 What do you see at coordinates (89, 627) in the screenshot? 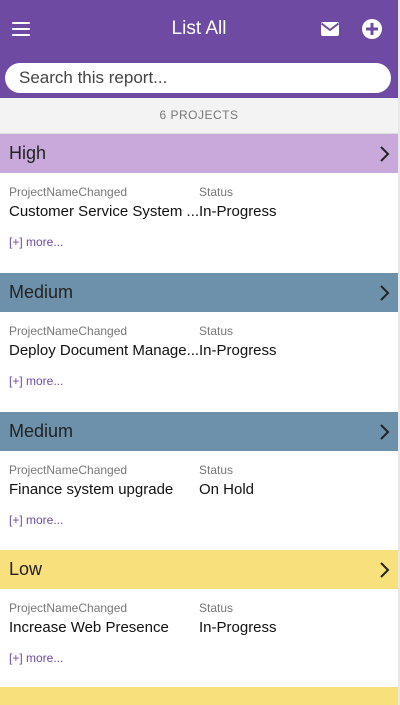
I see `project-name-value: Increase Web Presence` at bounding box center [89, 627].